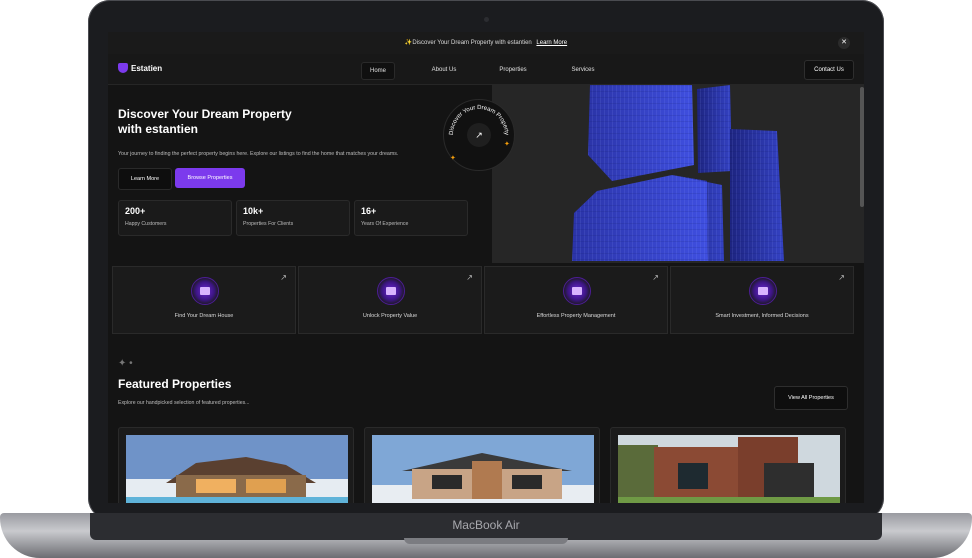 The height and width of the screenshot is (558, 972). I want to click on close-icon: ✕, so click(844, 43).